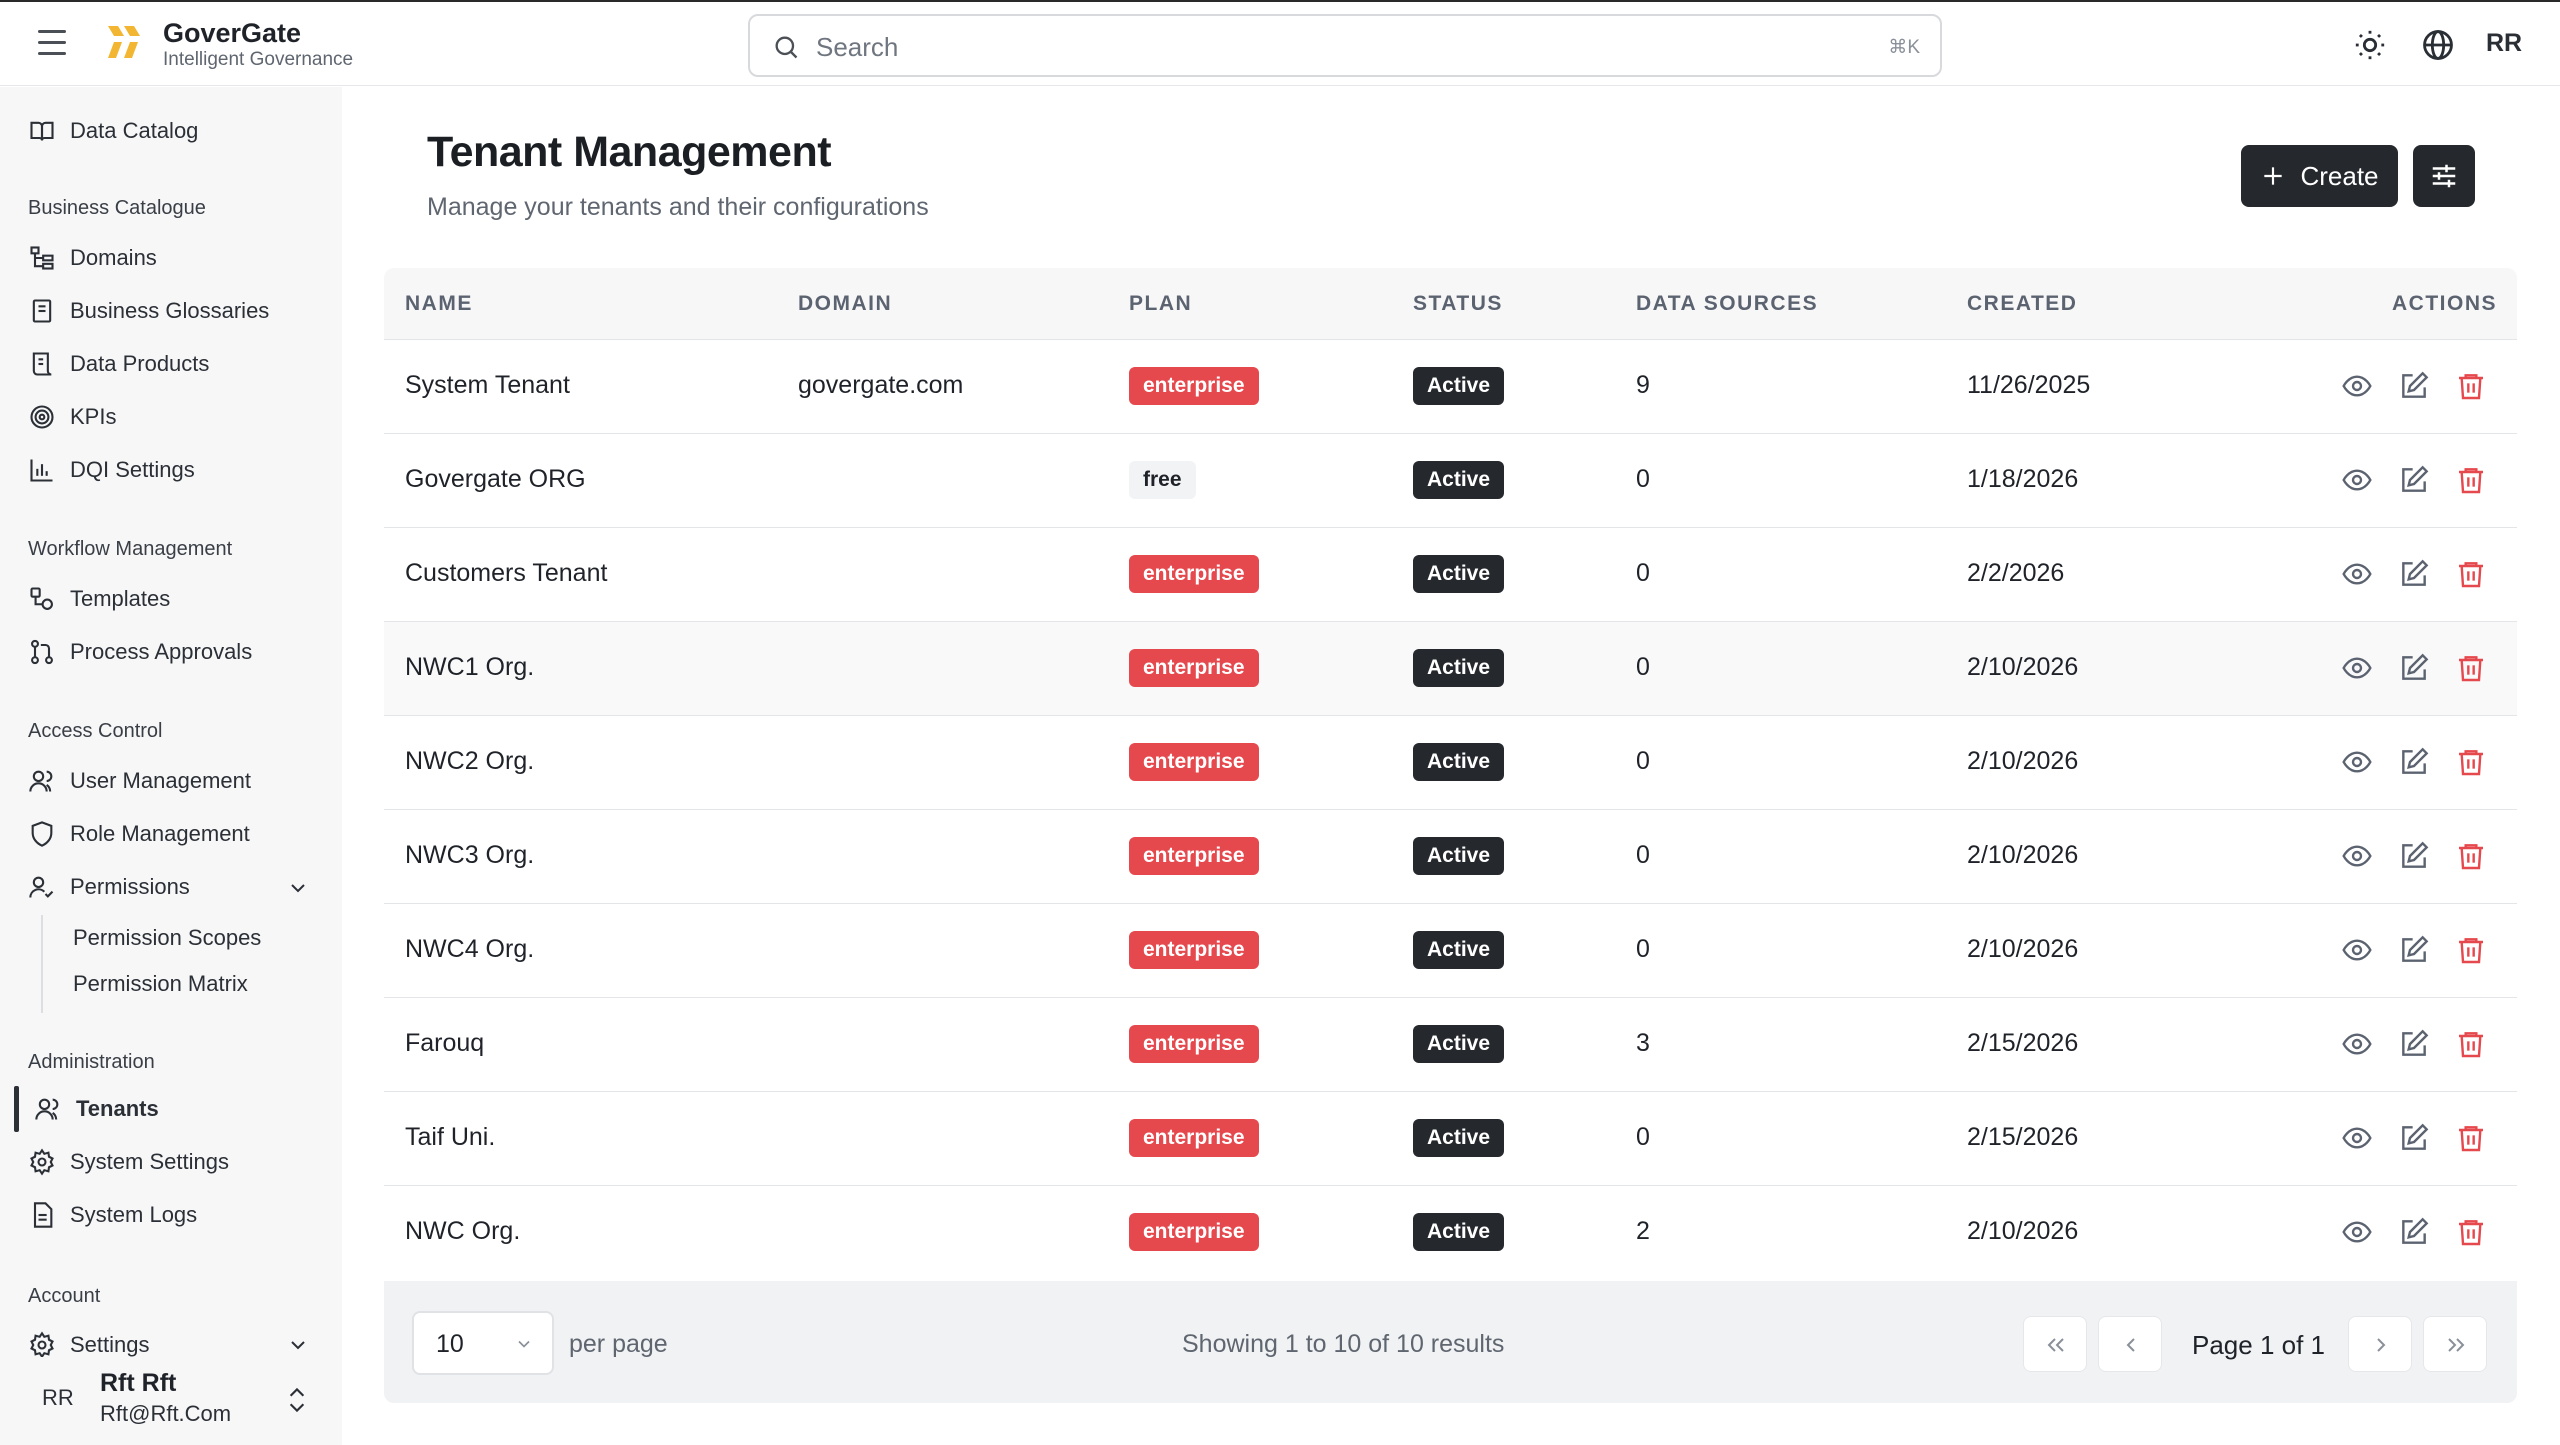  I want to click on table-row: NWC1 Org. enterprise Active 0 2/10/2026, so click(1450, 669).